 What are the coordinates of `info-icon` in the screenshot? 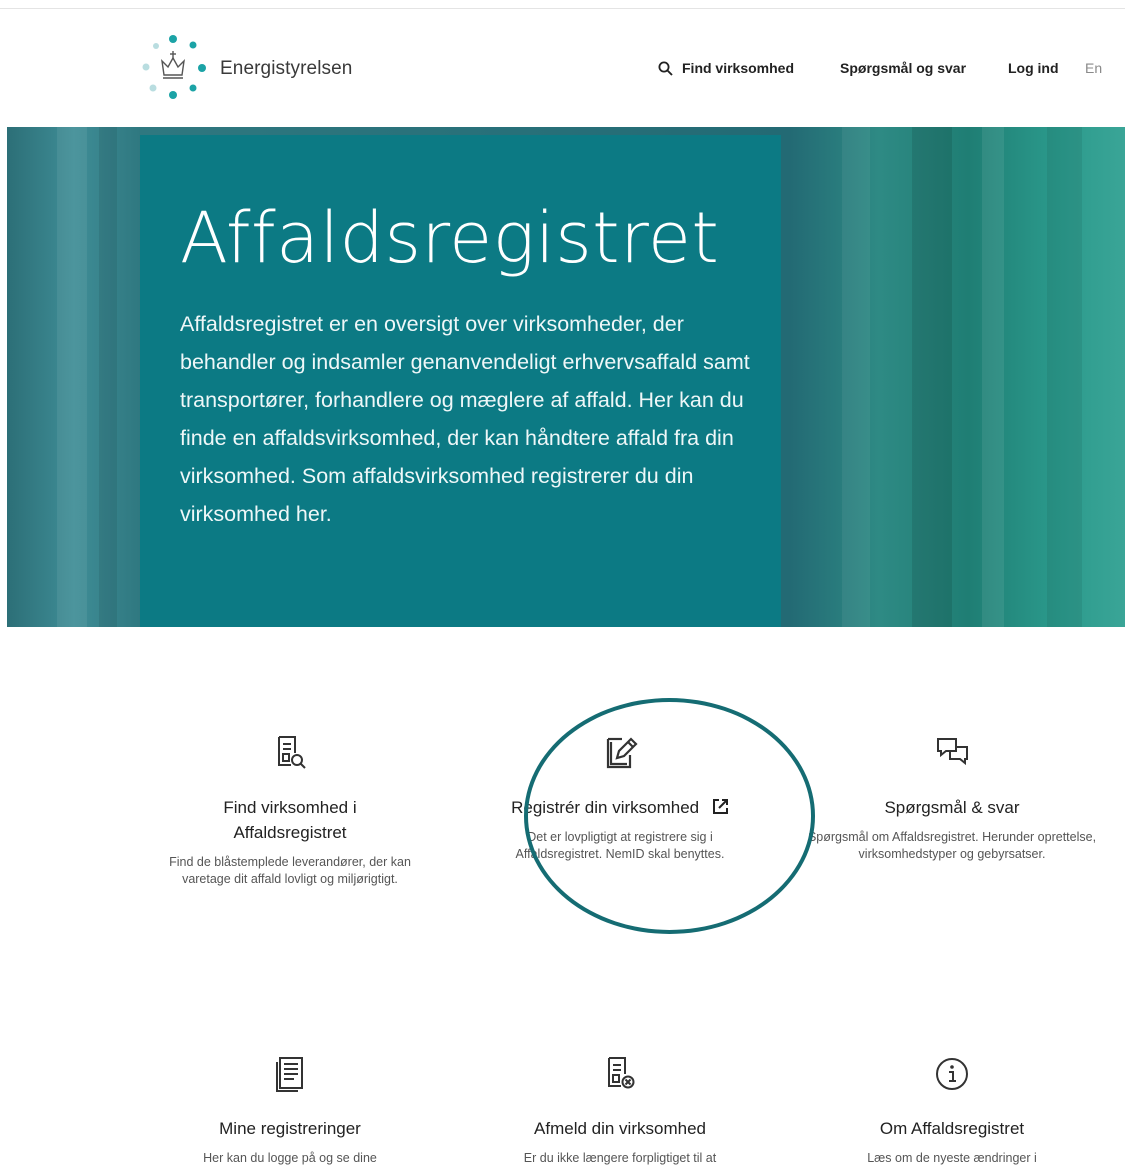 It's located at (952, 1074).